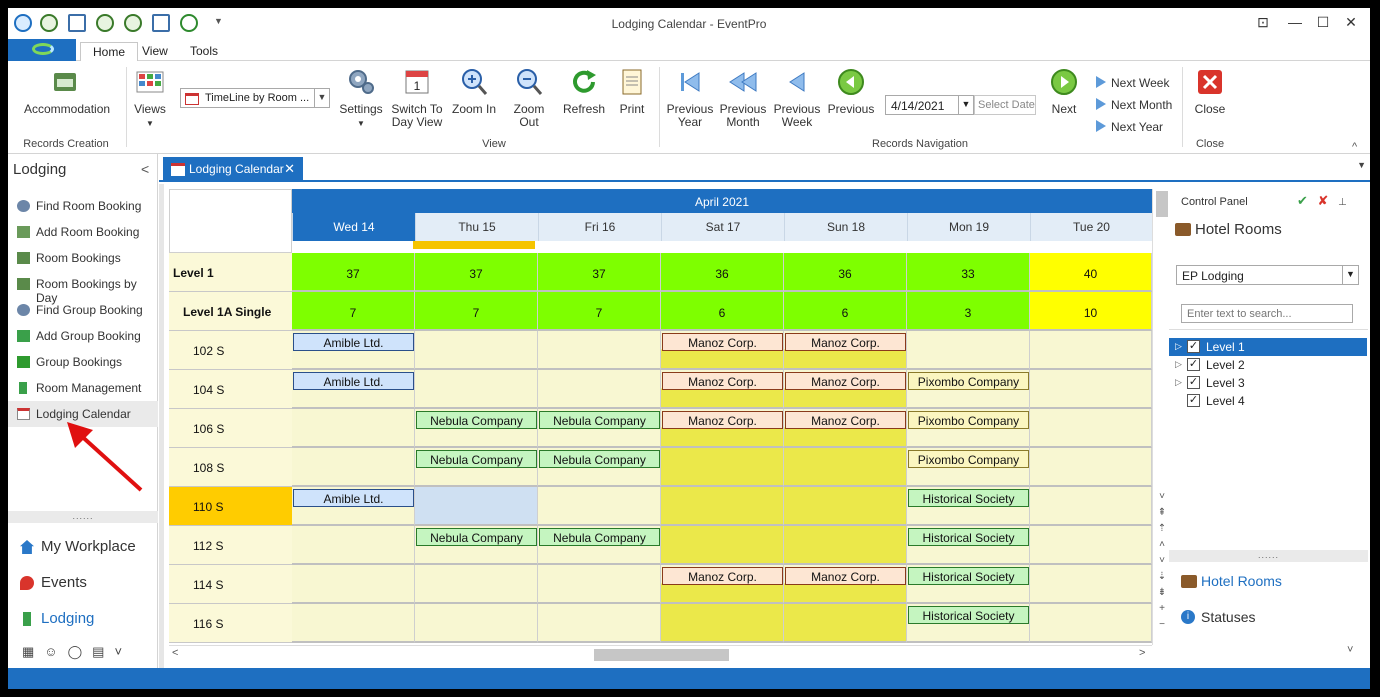 The height and width of the screenshot is (697, 1380). I want to click on zoom-out-button: Zoom Out, so click(529, 98).